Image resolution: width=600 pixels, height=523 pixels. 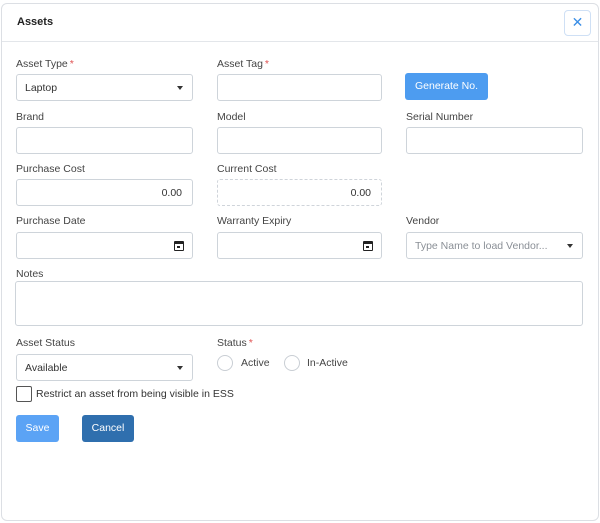 I want to click on purchase-date-input, so click(x=104, y=245).